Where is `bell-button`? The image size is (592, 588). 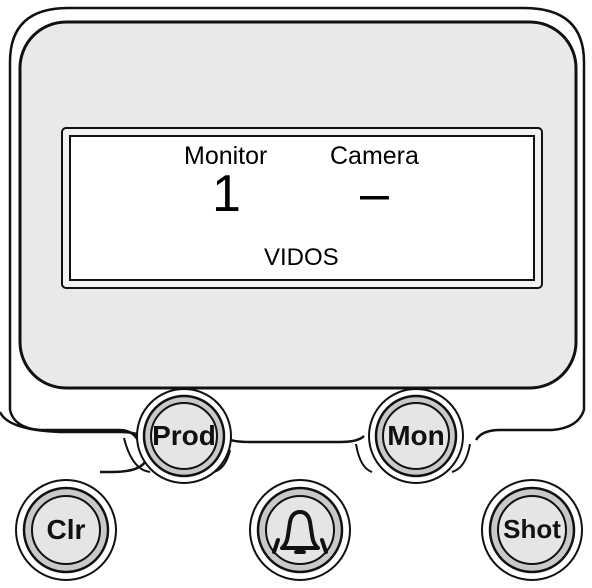 bell-button is located at coordinates (300, 530).